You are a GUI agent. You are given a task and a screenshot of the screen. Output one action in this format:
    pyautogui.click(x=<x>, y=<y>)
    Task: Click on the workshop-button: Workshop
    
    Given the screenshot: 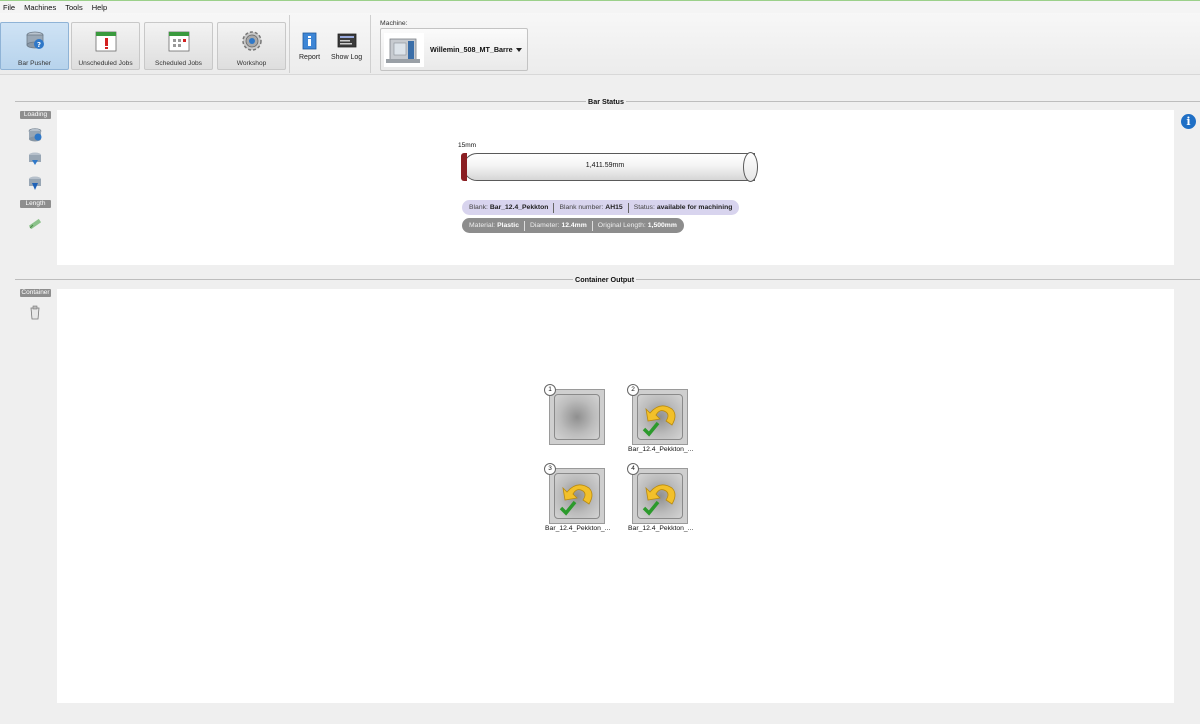 What is the action you would take?
    pyautogui.click(x=251, y=46)
    